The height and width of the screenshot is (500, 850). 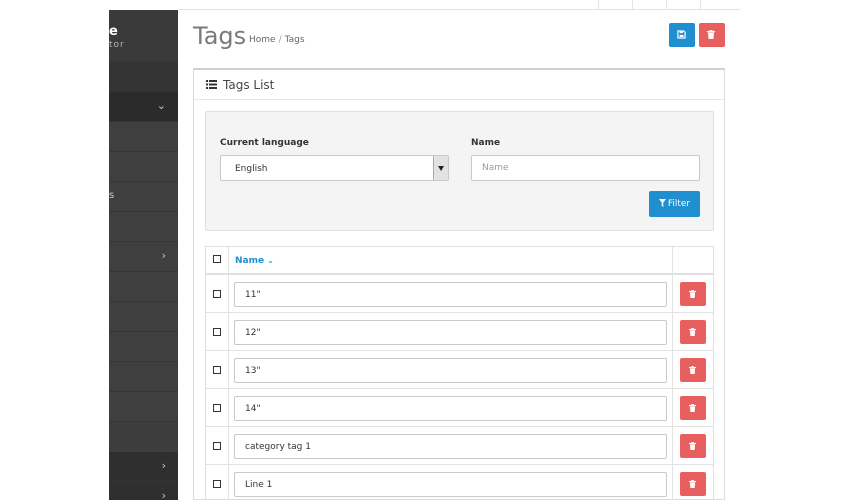 What do you see at coordinates (117, 45) in the screenshot?
I see `brand-subtitle: tor` at bounding box center [117, 45].